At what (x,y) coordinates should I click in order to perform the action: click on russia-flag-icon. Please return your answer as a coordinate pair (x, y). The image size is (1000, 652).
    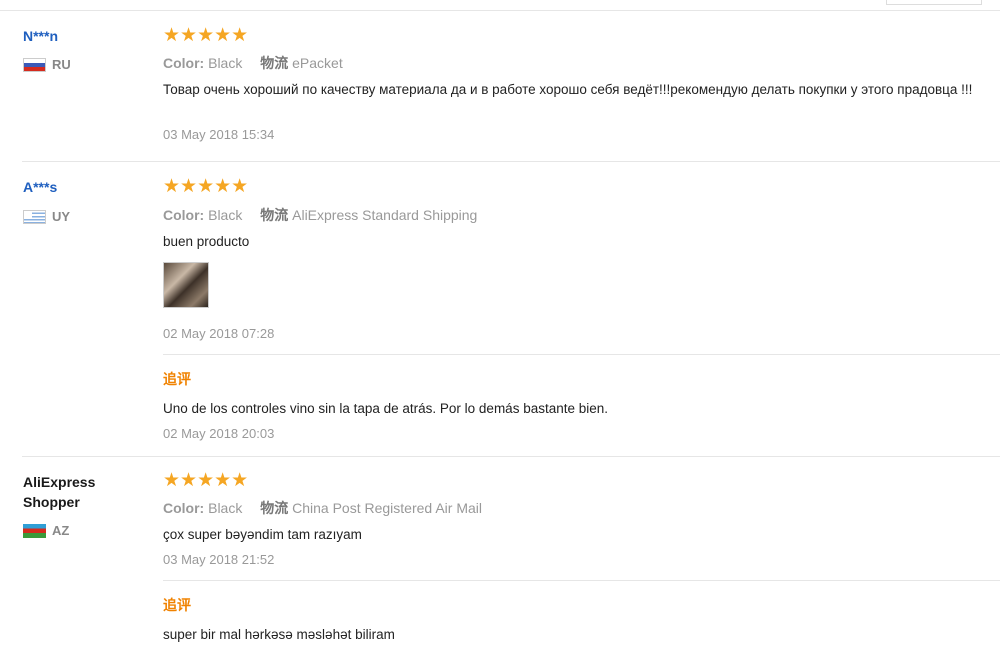
    Looking at the image, I should click on (34, 64).